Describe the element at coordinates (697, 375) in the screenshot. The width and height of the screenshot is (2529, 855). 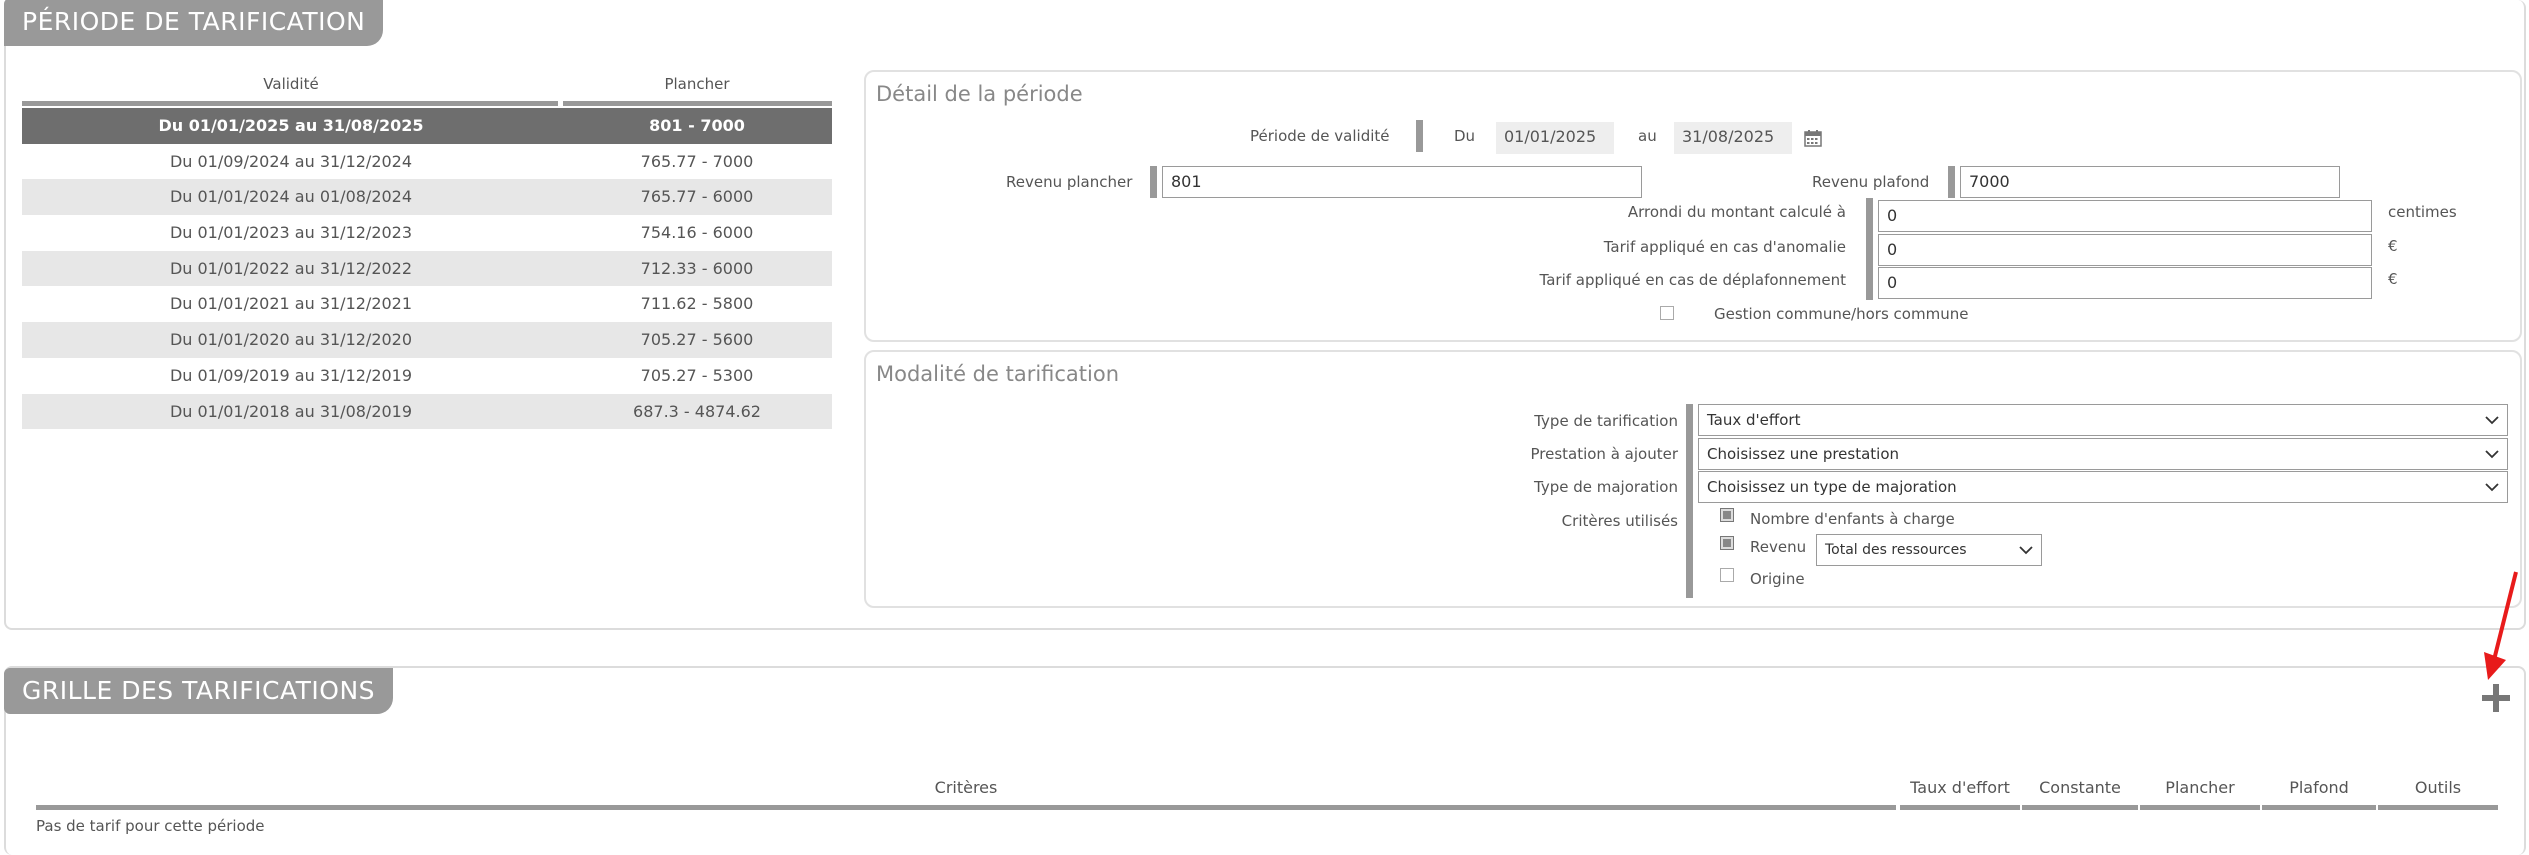
I see `period-plancher: 705.27 - 5300` at that location.